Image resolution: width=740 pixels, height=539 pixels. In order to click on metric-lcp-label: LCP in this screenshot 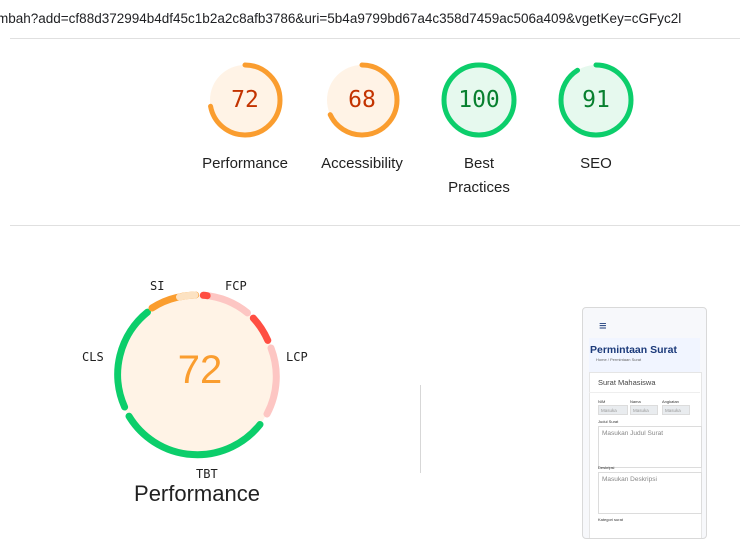, I will do `click(297, 357)`.